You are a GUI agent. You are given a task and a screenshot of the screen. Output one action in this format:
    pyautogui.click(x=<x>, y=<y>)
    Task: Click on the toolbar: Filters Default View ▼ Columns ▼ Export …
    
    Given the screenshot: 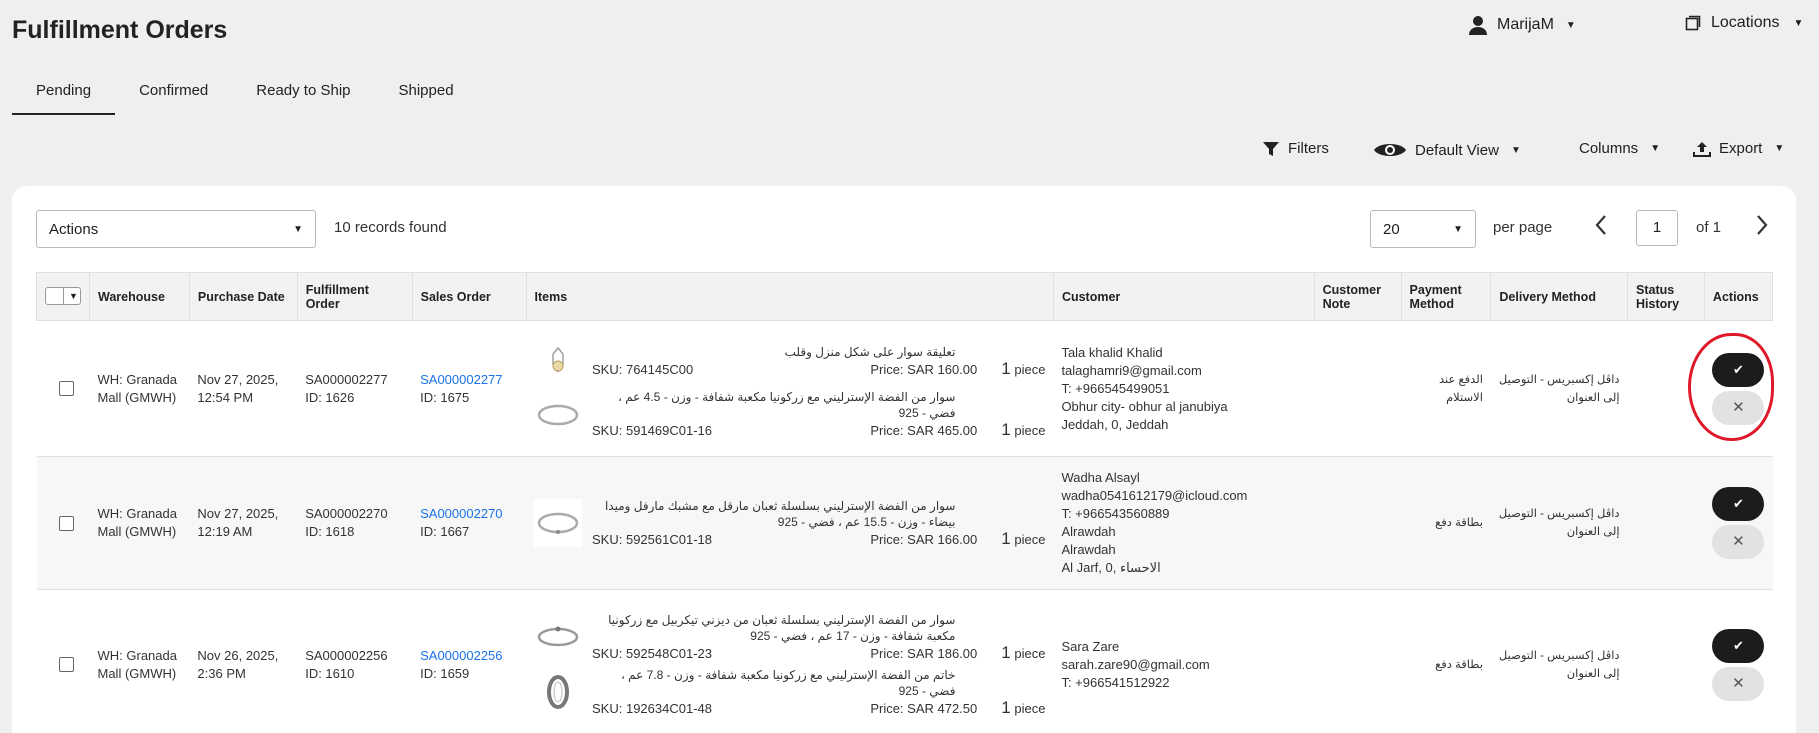 What is the action you would take?
    pyautogui.click(x=909, y=152)
    